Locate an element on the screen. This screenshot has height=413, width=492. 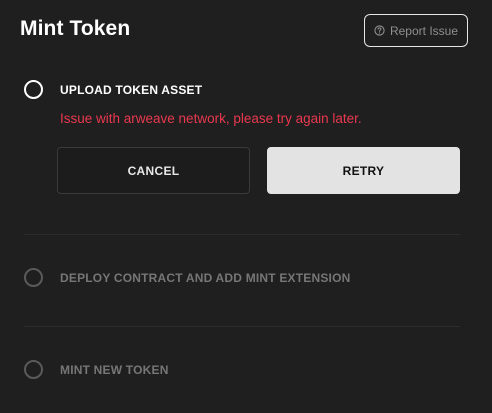
step-label: DEPLOY CONTRACT AND ADD MINT EXTENSION is located at coordinates (205, 277).